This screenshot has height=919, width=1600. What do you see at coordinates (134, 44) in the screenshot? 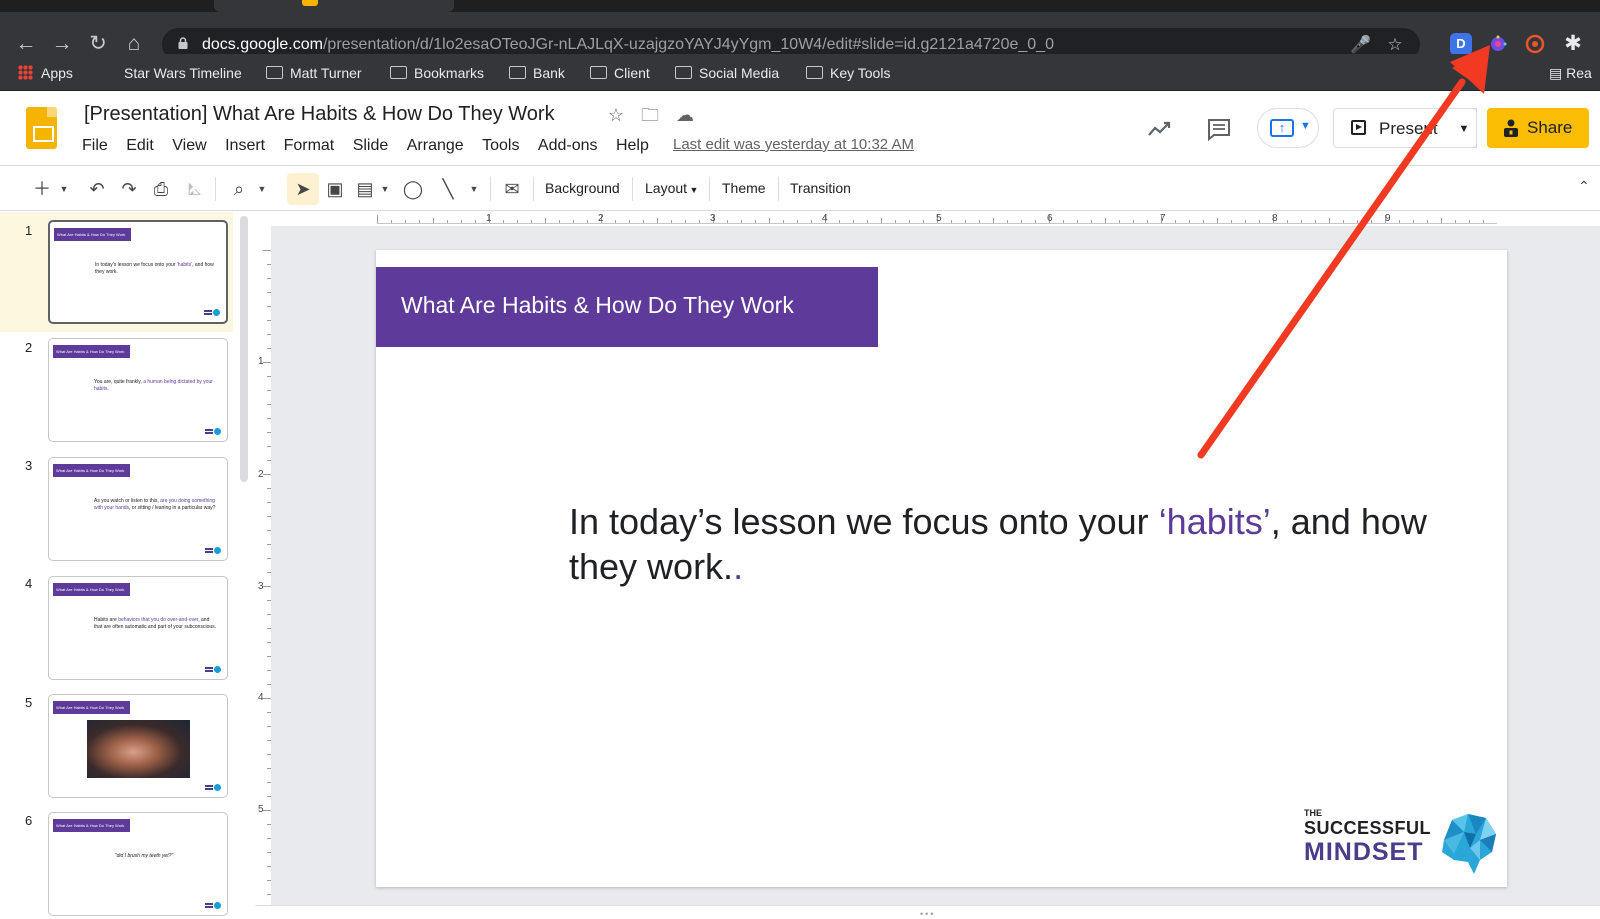
I see `home-icon: ⌂` at bounding box center [134, 44].